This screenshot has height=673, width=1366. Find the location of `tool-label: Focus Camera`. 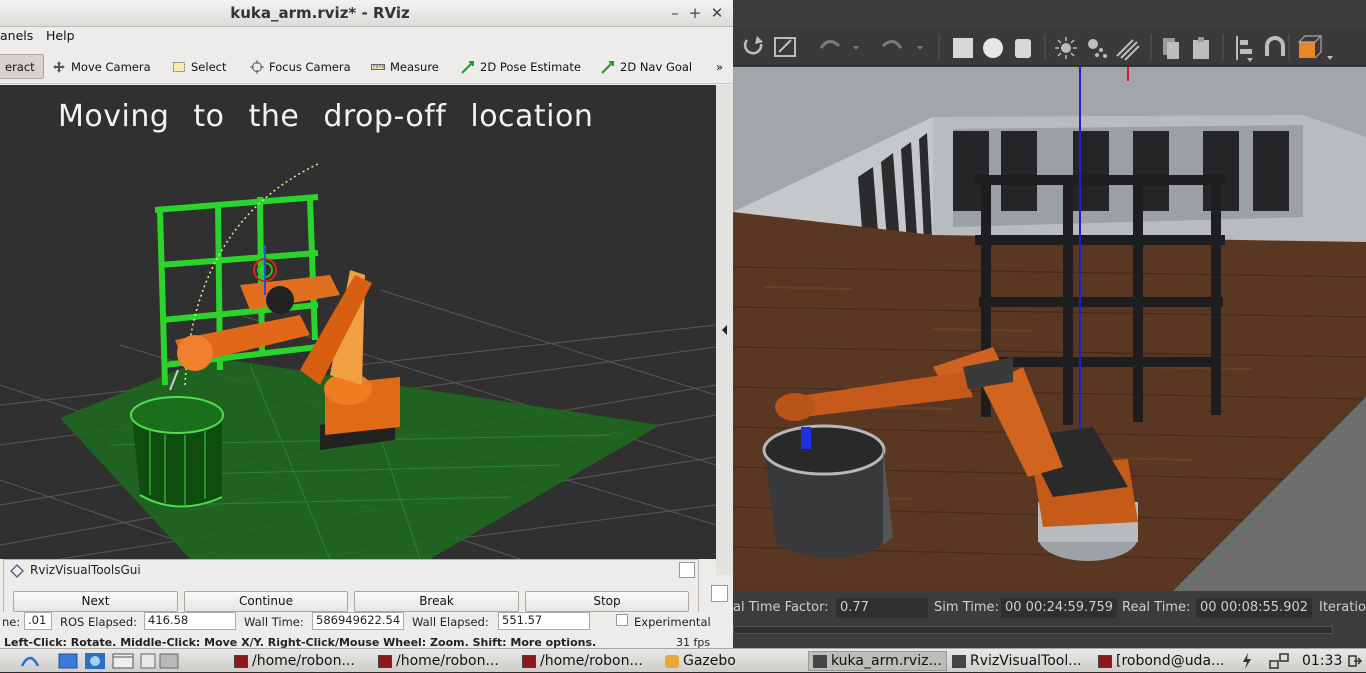

tool-label: Focus Camera is located at coordinates (310, 66).